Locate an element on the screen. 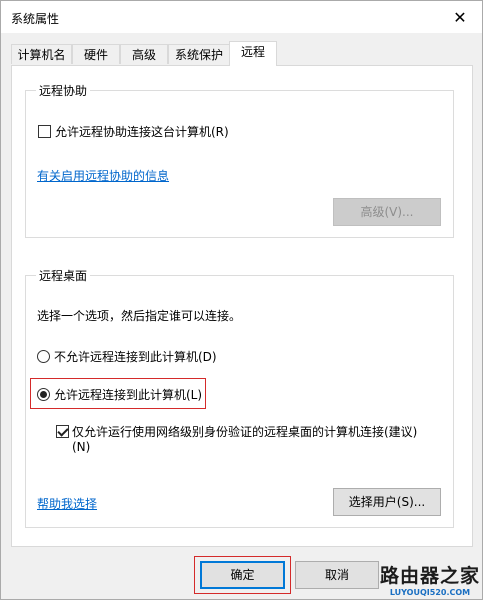 This screenshot has height=600, width=483. watermark-logo: 路由器之家 LUYOUQI520.COM is located at coordinates (430, 579).